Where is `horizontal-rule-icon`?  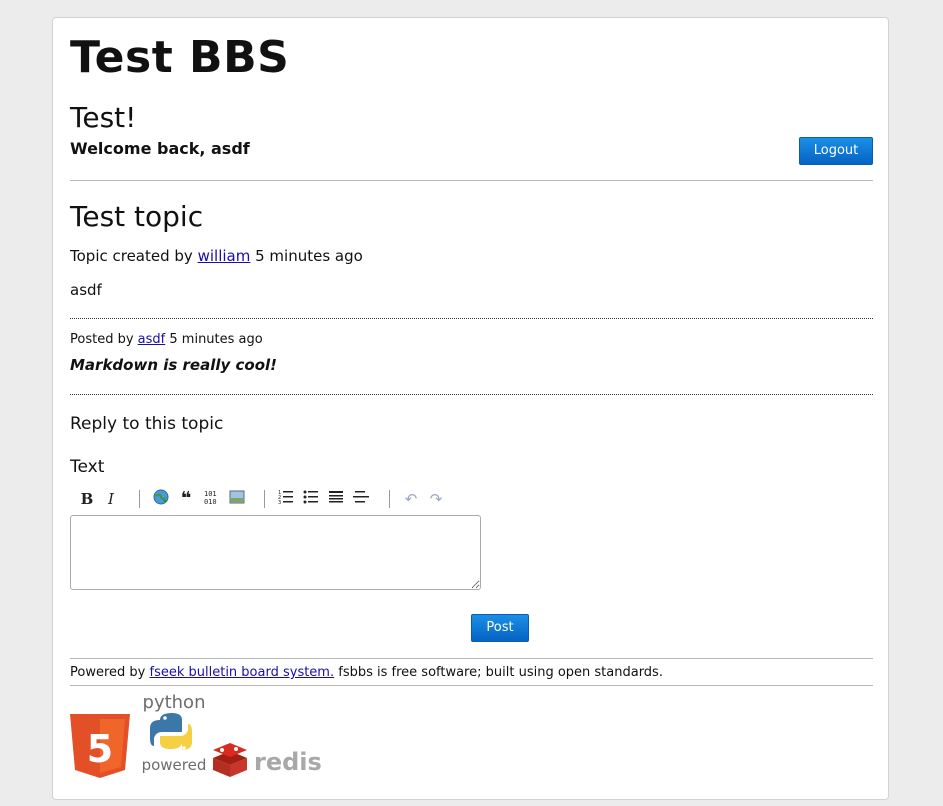
horizontal-rule-icon is located at coordinates (361, 499).